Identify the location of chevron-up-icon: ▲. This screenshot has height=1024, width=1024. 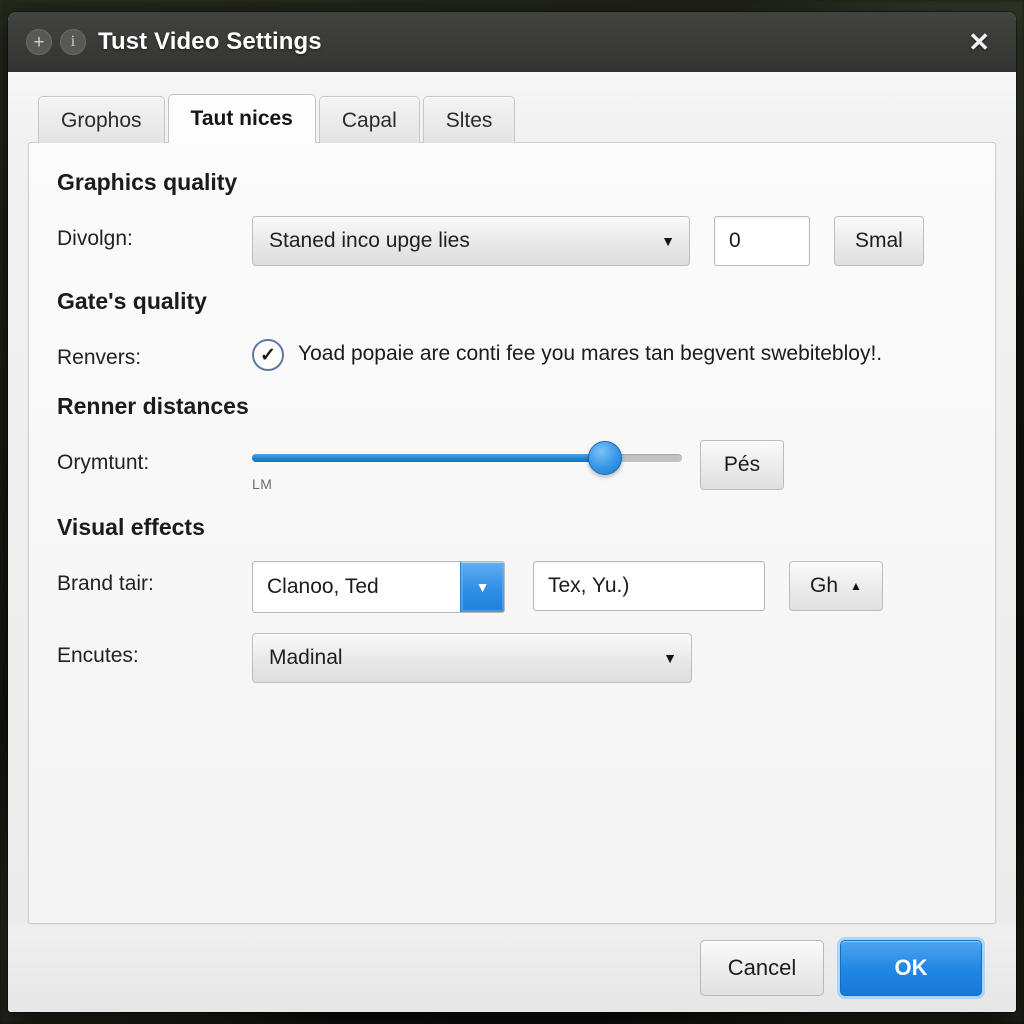
(856, 586).